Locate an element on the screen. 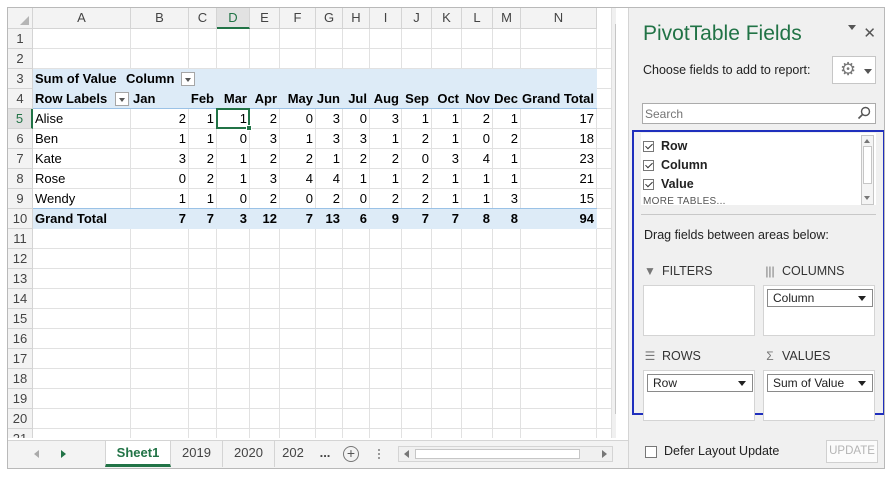  scroll-up-icon is located at coordinates (867, 141).